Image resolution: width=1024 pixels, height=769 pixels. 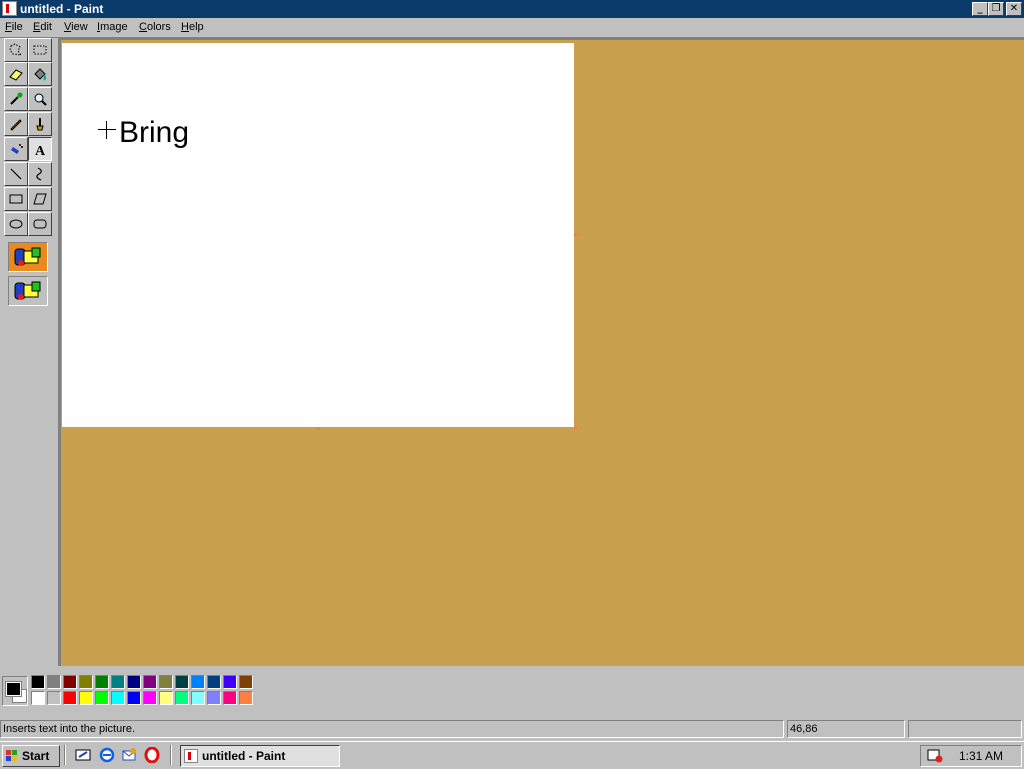 I want to click on start-button: Start, so click(x=31, y=756).